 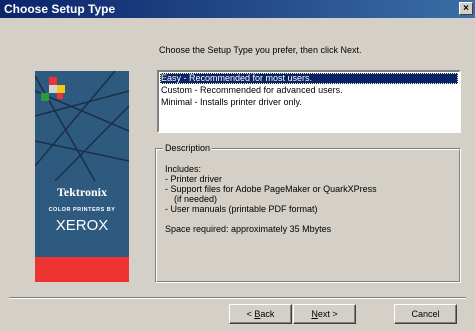 I want to click on next-button: Next >, so click(x=324, y=314).